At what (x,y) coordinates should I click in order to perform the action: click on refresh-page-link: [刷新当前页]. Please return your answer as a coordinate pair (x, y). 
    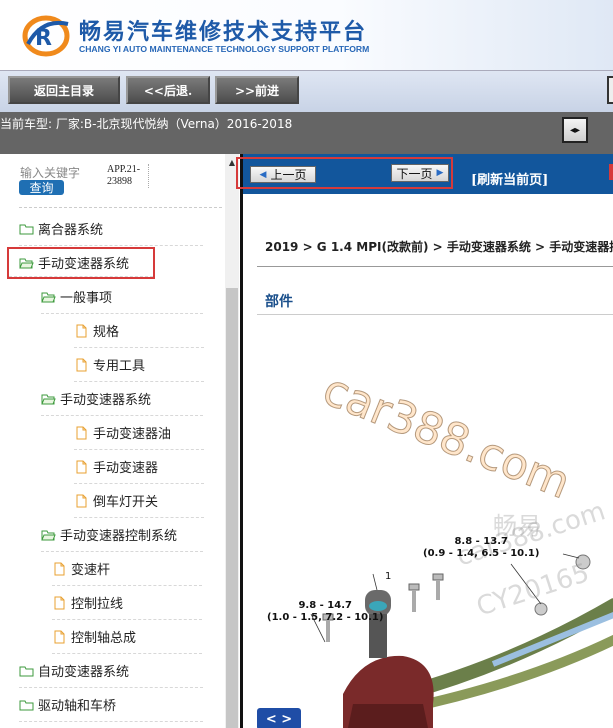
    Looking at the image, I should click on (509, 178).